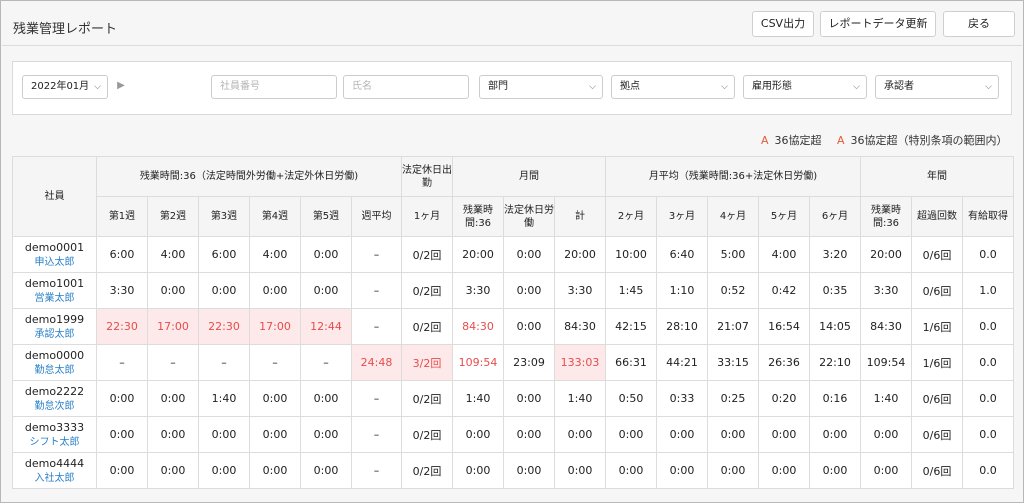 This screenshot has height=503, width=1024. Describe the element at coordinates (878, 24) in the screenshot. I see `refresh-report-button: レポートデータ更新` at that location.